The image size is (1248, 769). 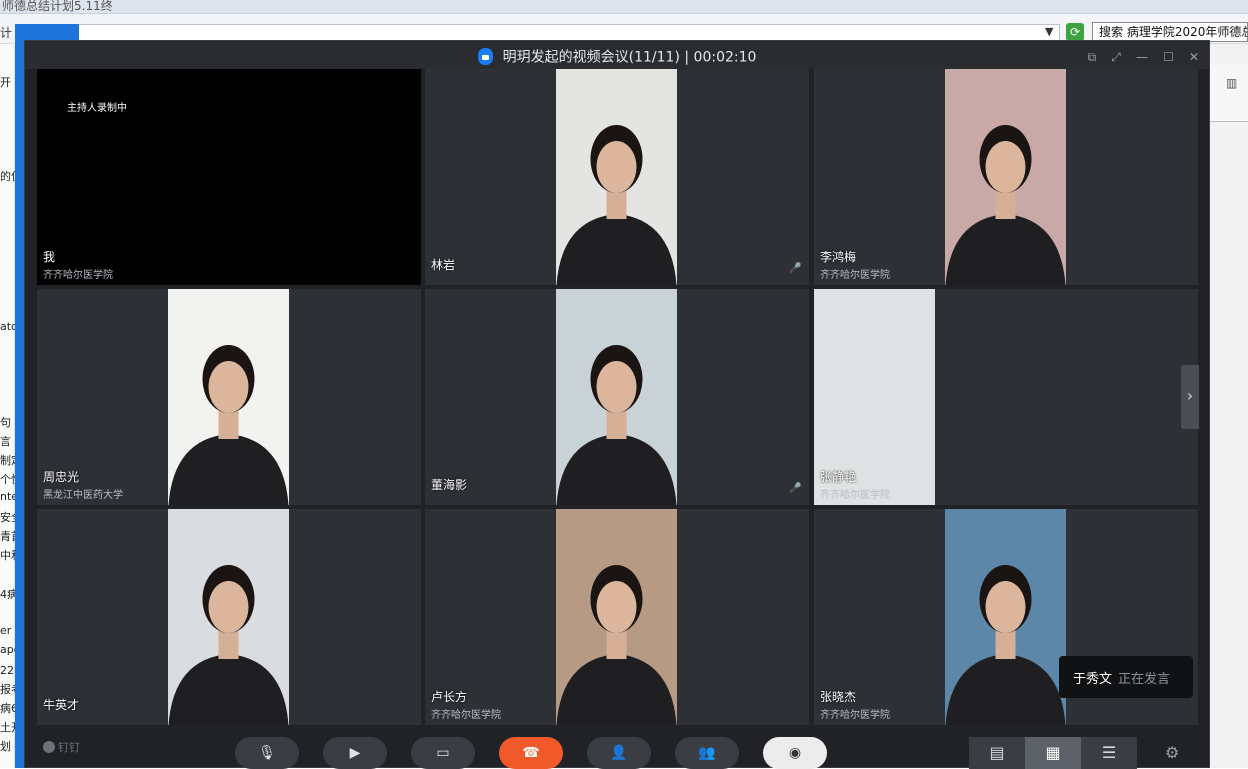 I want to click on background-fragment: 22扌, so click(x=7, y=670).